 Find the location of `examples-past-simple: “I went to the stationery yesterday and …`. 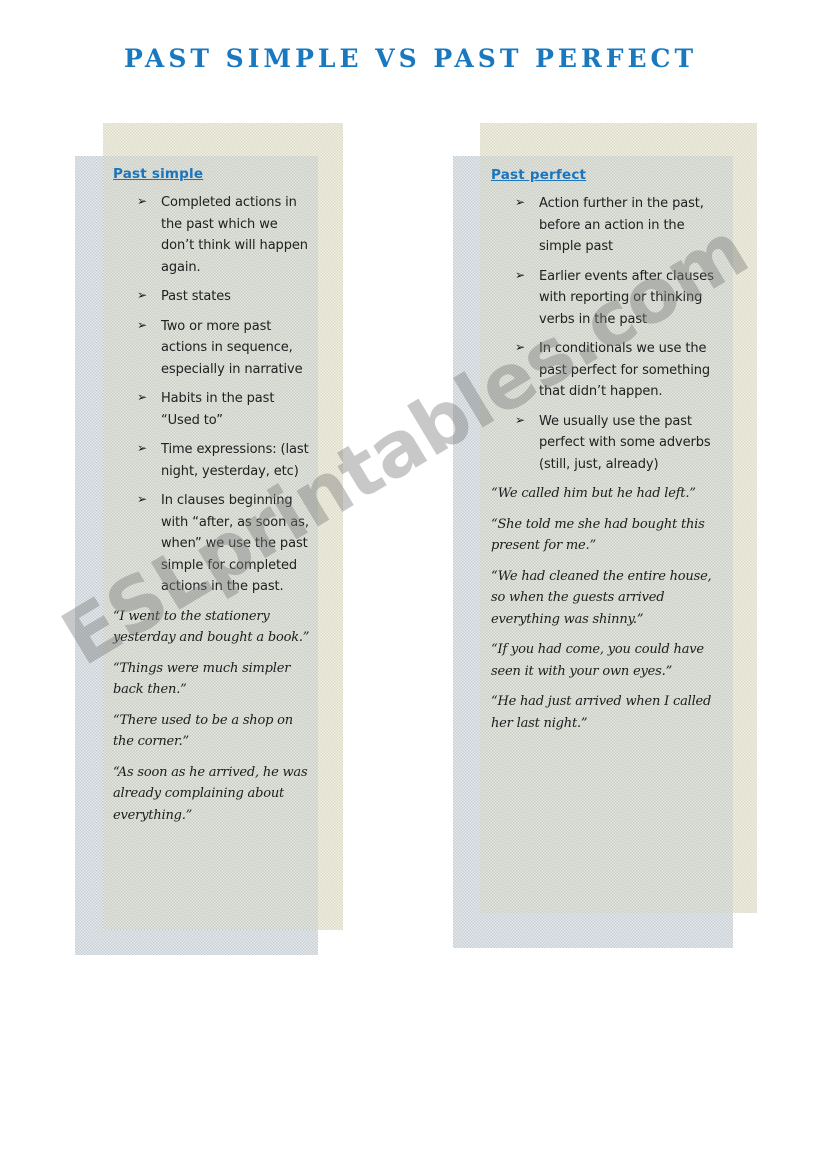

examples-past-simple: “I went to the stationery yesterday and … is located at coordinates (213, 716).